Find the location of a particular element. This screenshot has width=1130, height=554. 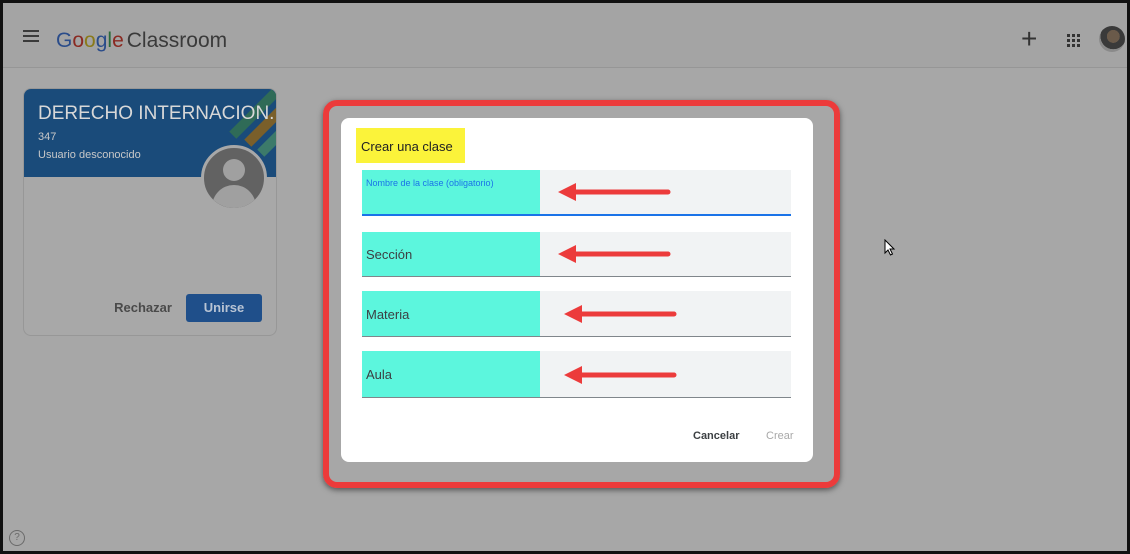

section-field: Sección is located at coordinates (576, 254).